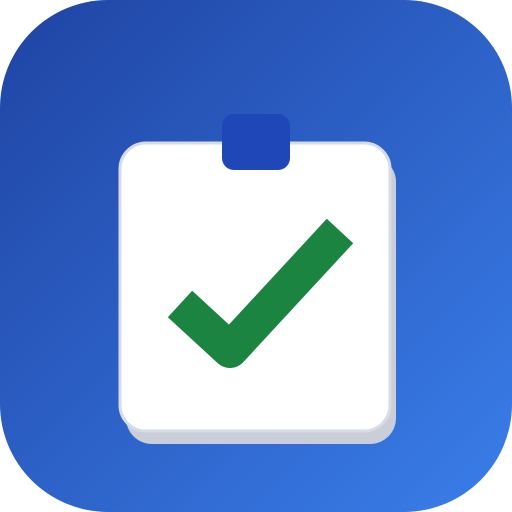  What do you see at coordinates (256, 142) in the screenshot?
I see `clipboard-clip` at bounding box center [256, 142].